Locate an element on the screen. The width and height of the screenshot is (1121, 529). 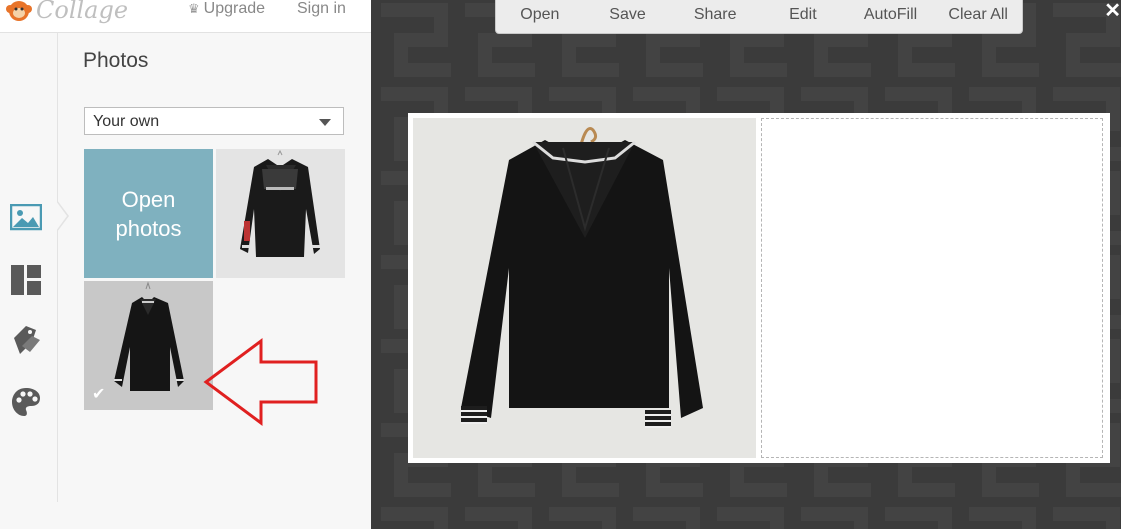
upgrade-label: Upgrade is located at coordinates (234, 8).